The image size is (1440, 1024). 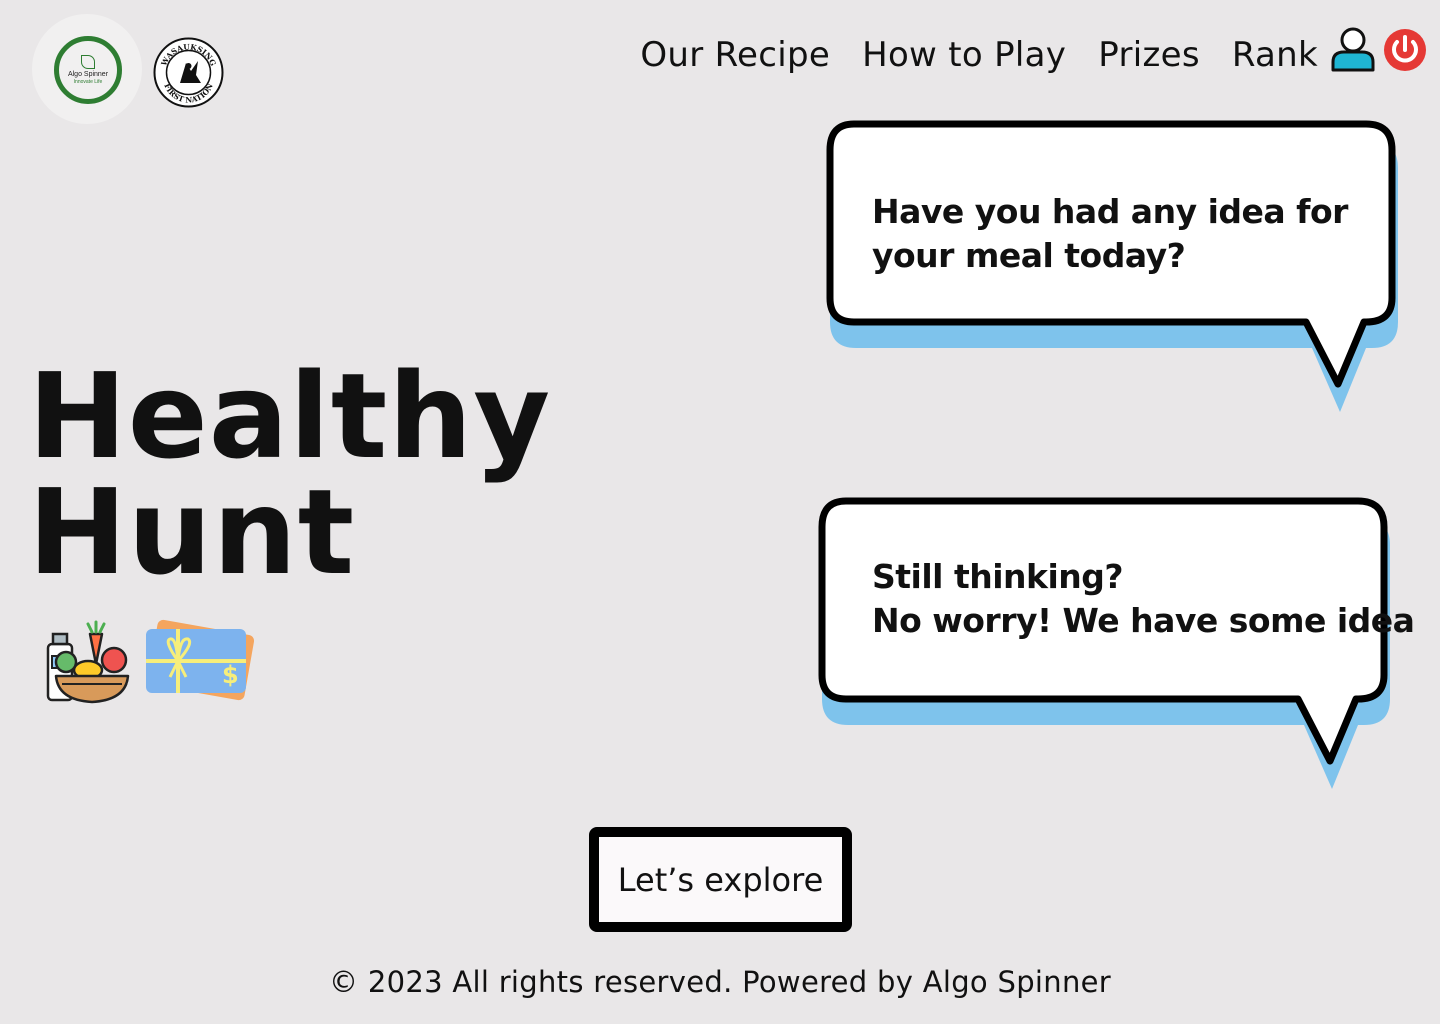 I want to click on nav-prizes: Prizes, so click(x=1149, y=55).